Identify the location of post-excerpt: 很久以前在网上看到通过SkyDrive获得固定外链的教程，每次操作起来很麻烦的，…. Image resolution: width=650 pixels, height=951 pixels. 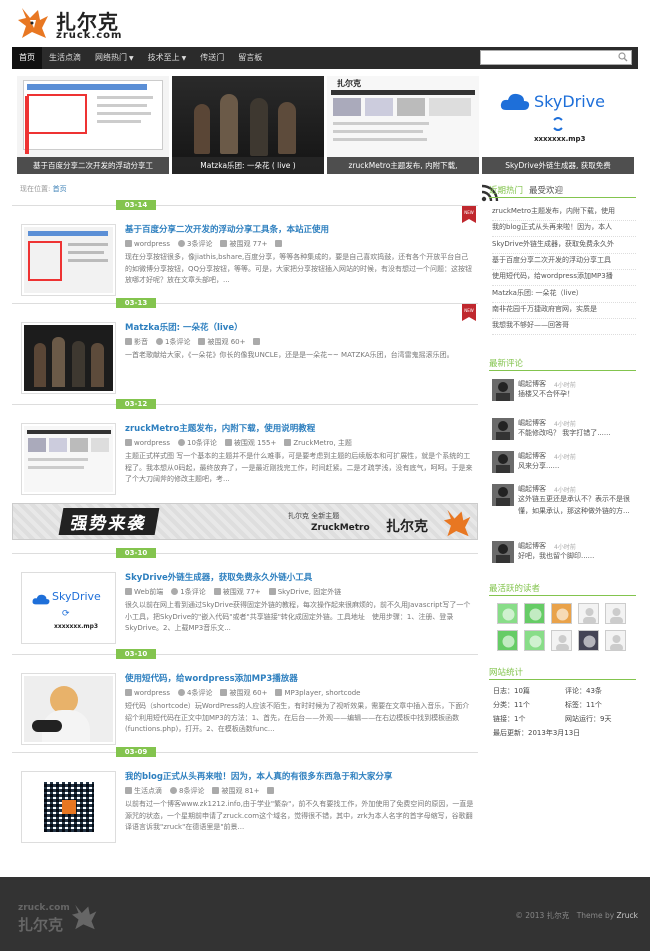
(298, 617).